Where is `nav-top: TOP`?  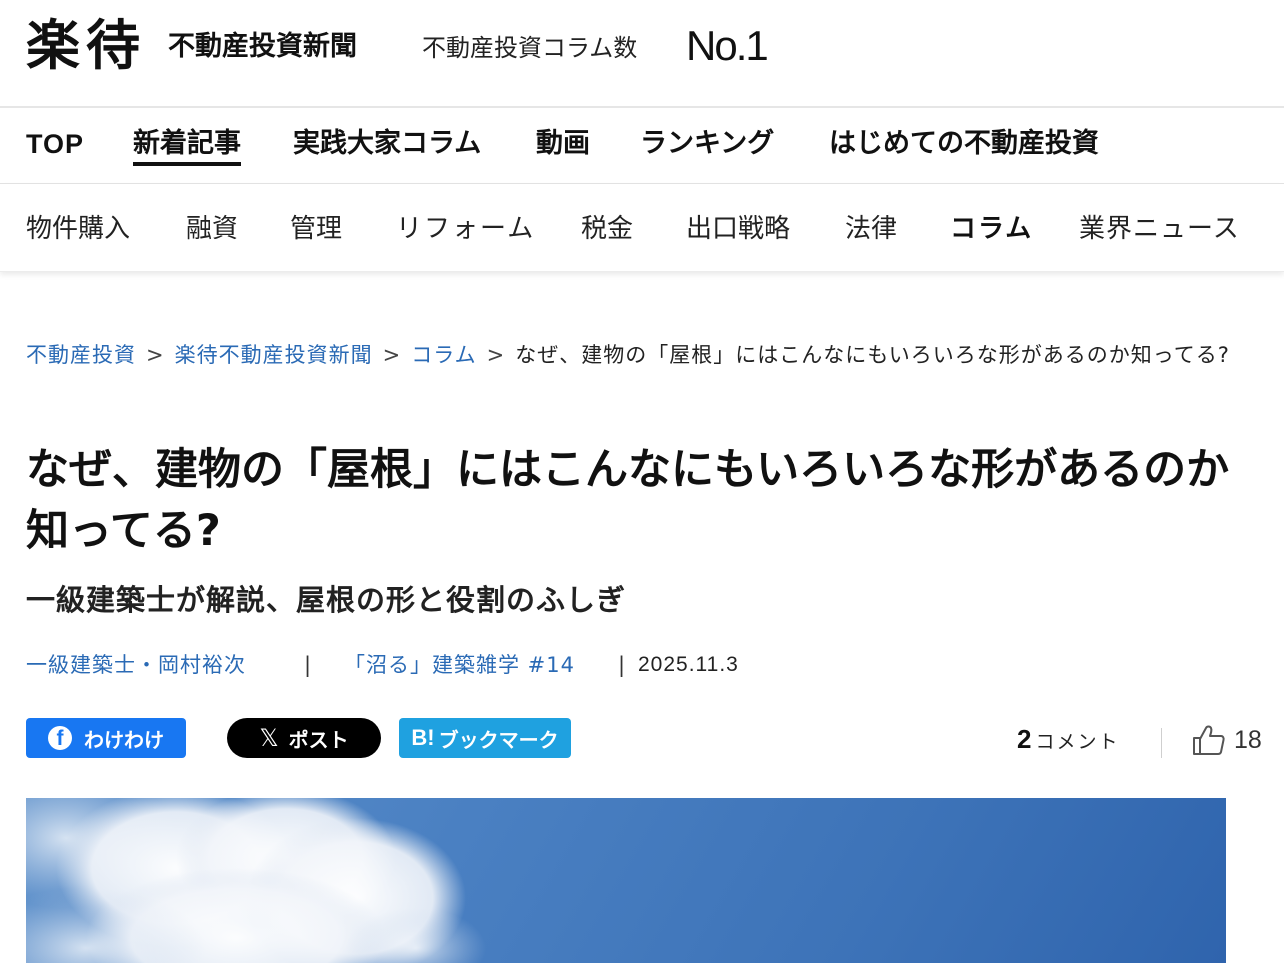 nav-top: TOP is located at coordinates (55, 146).